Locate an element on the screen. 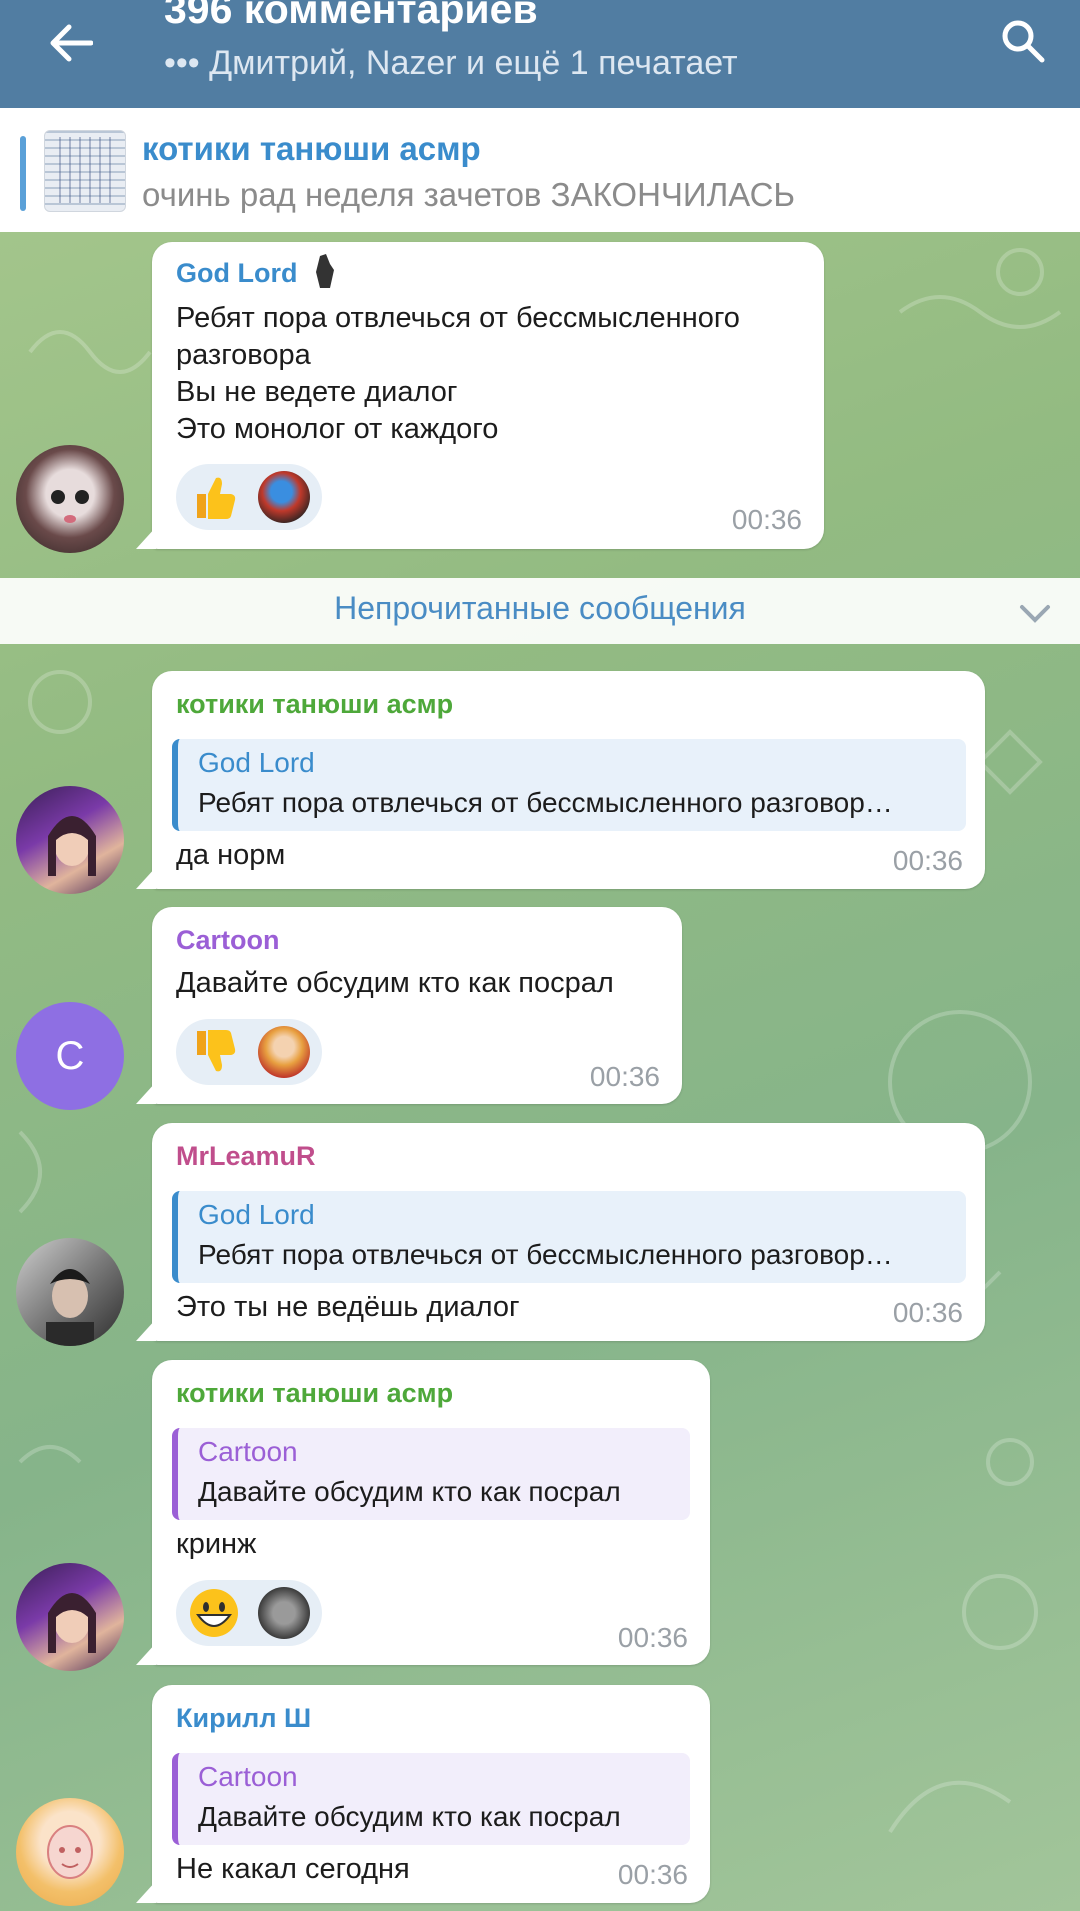 This screenshot has height=1911, width=1080. message-text: Не какал сегодня is located at coordinates (293, 1869).